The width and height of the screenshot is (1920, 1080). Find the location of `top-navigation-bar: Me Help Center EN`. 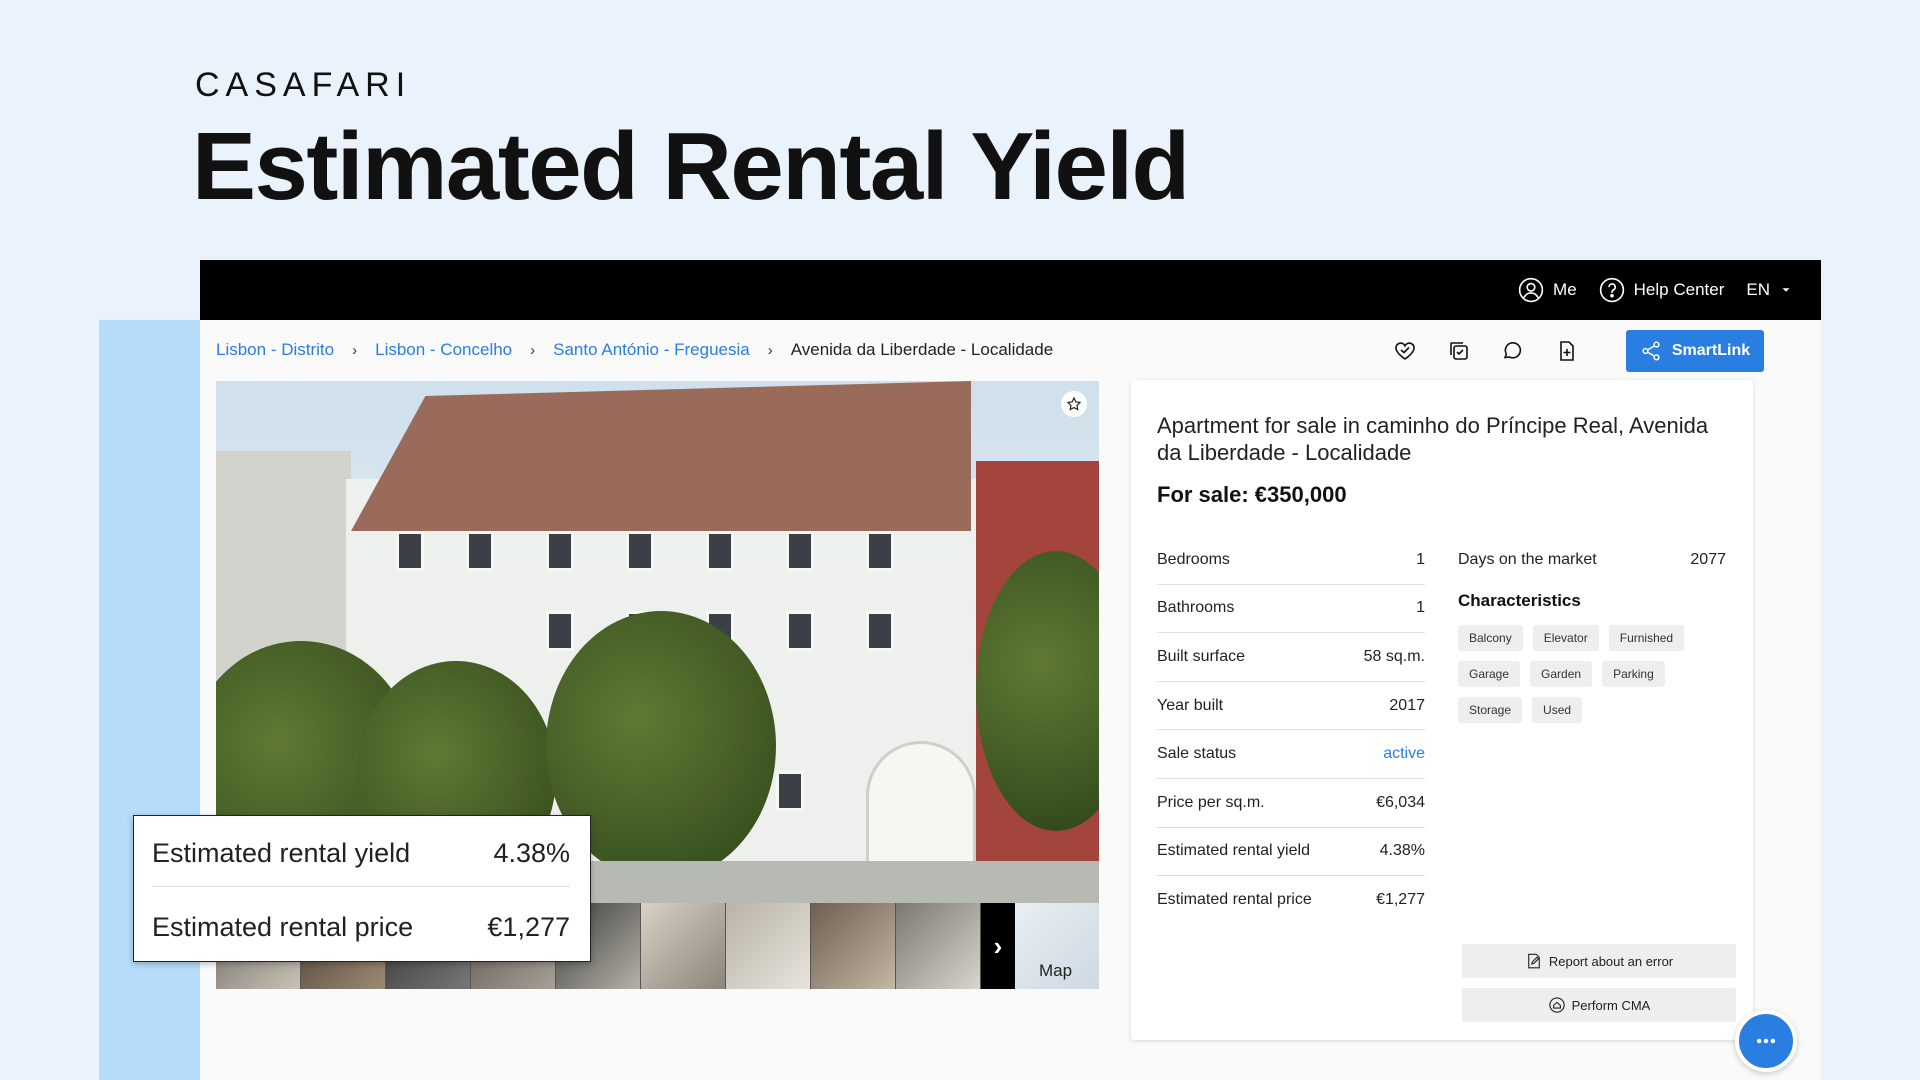

top-navigation-bar: Me Help Center EN is located at coordinates (1010, 290).